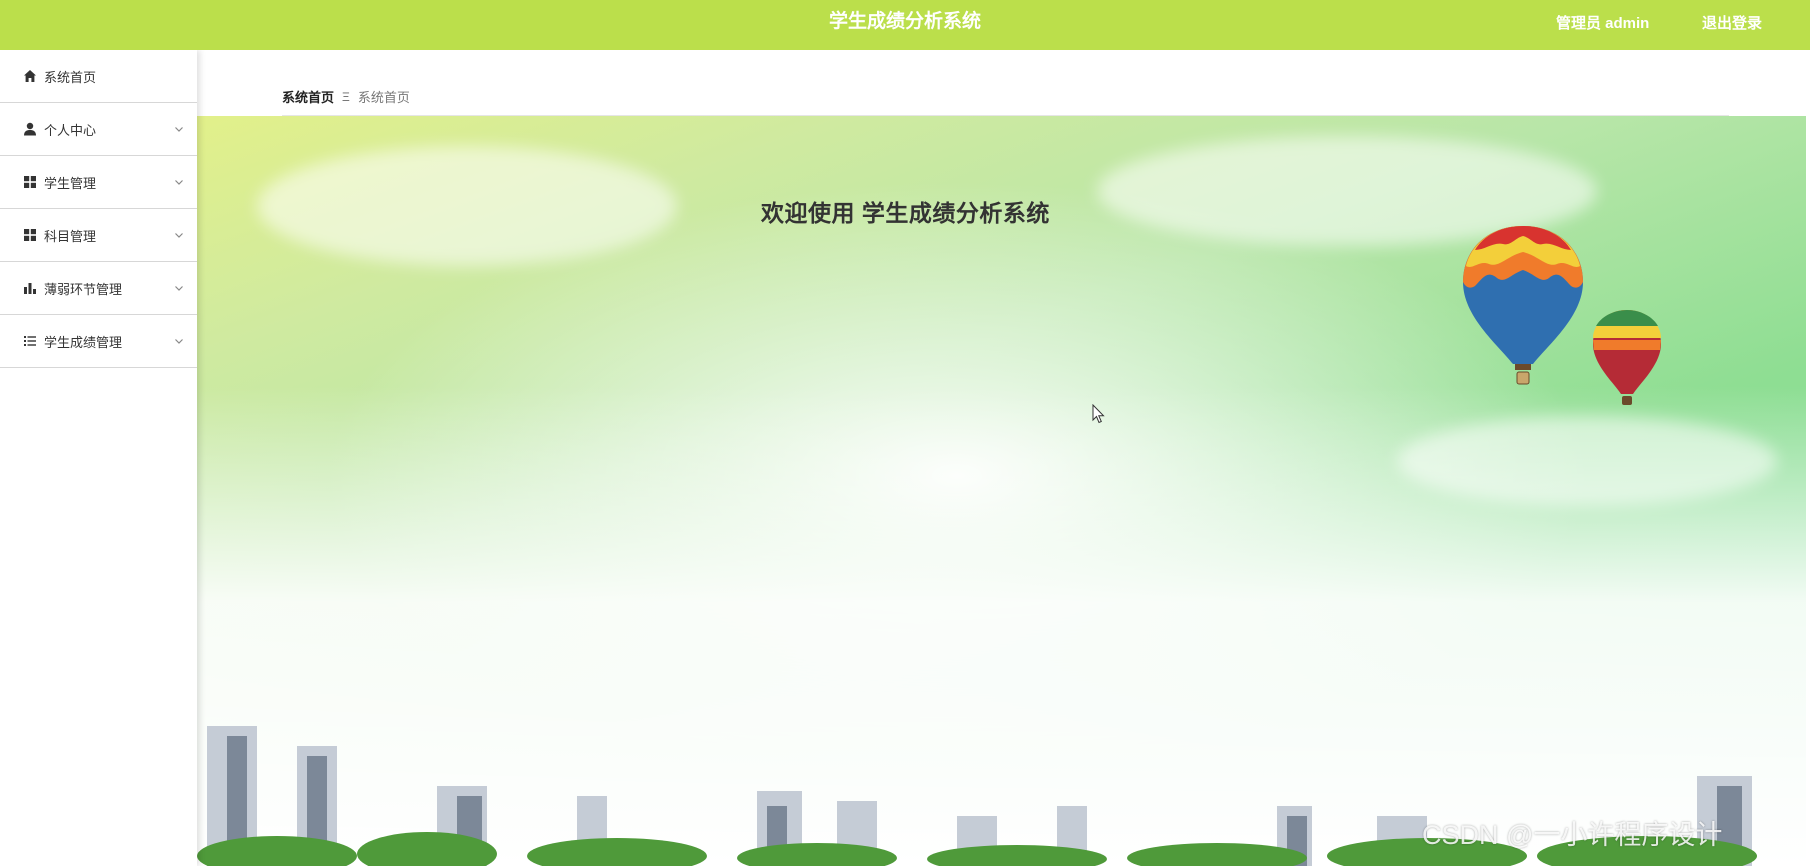 Image resolution: width=1810 pixels, height=866 pixels. Describe the element at coordinates (83, 342) in the screenshot. I see `sidebar-item-label: 学生成绩管理` at that location.